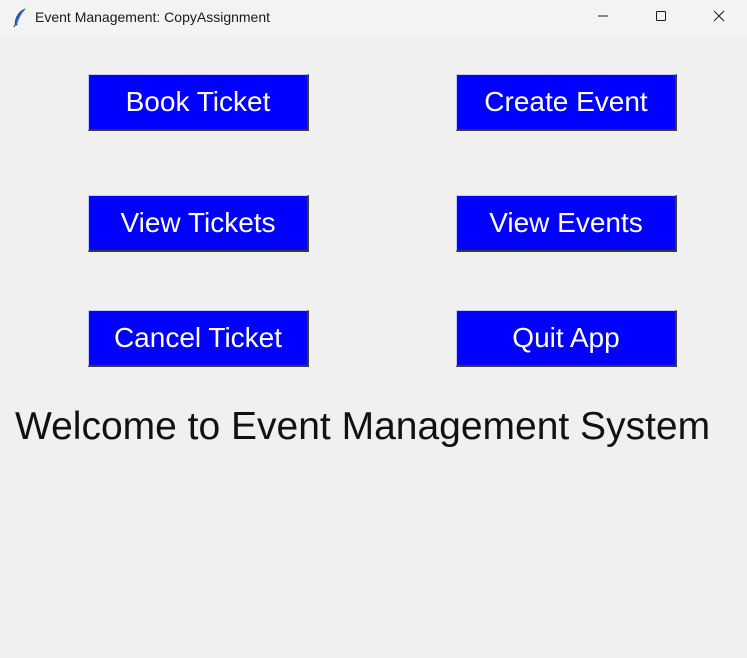 The width and height of the screenshot is (747, 658). I want to click on cancel-ticket-button: Cancel Ticket, so click(198, 338).